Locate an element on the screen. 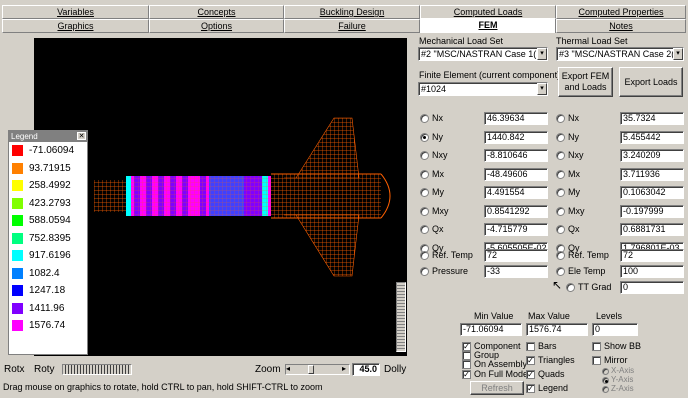 The height and width of the screenshot is (398, 688). therm-load-set-select: #3 "MSC/NASTRAN Case 2(▾ is located at coordinates (620, 54).